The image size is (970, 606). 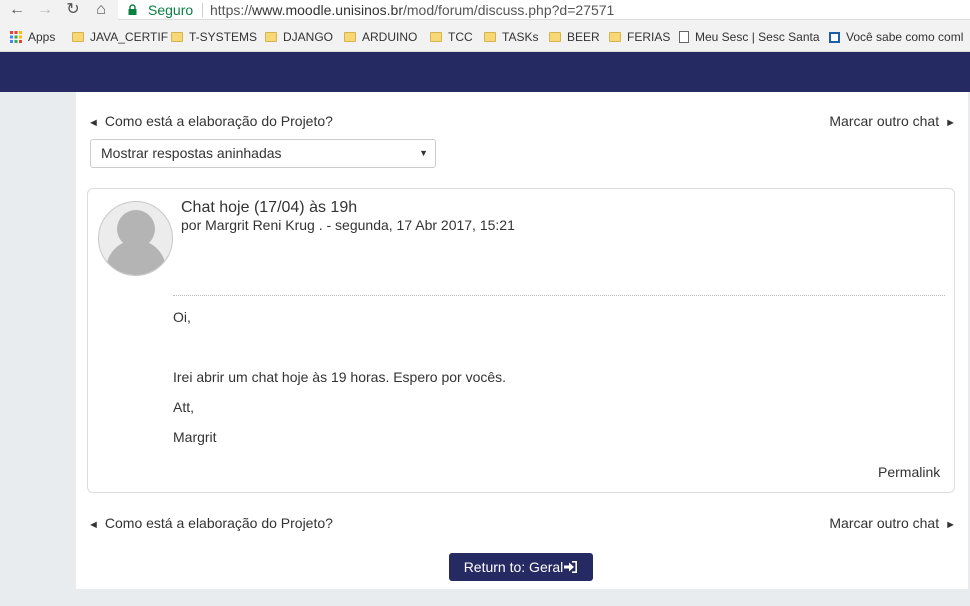 What do you see at coordinates (380, 37) in the screenshot?
I see `bookmark-arduino: ARDUINO` at bounding box center [380, 37].